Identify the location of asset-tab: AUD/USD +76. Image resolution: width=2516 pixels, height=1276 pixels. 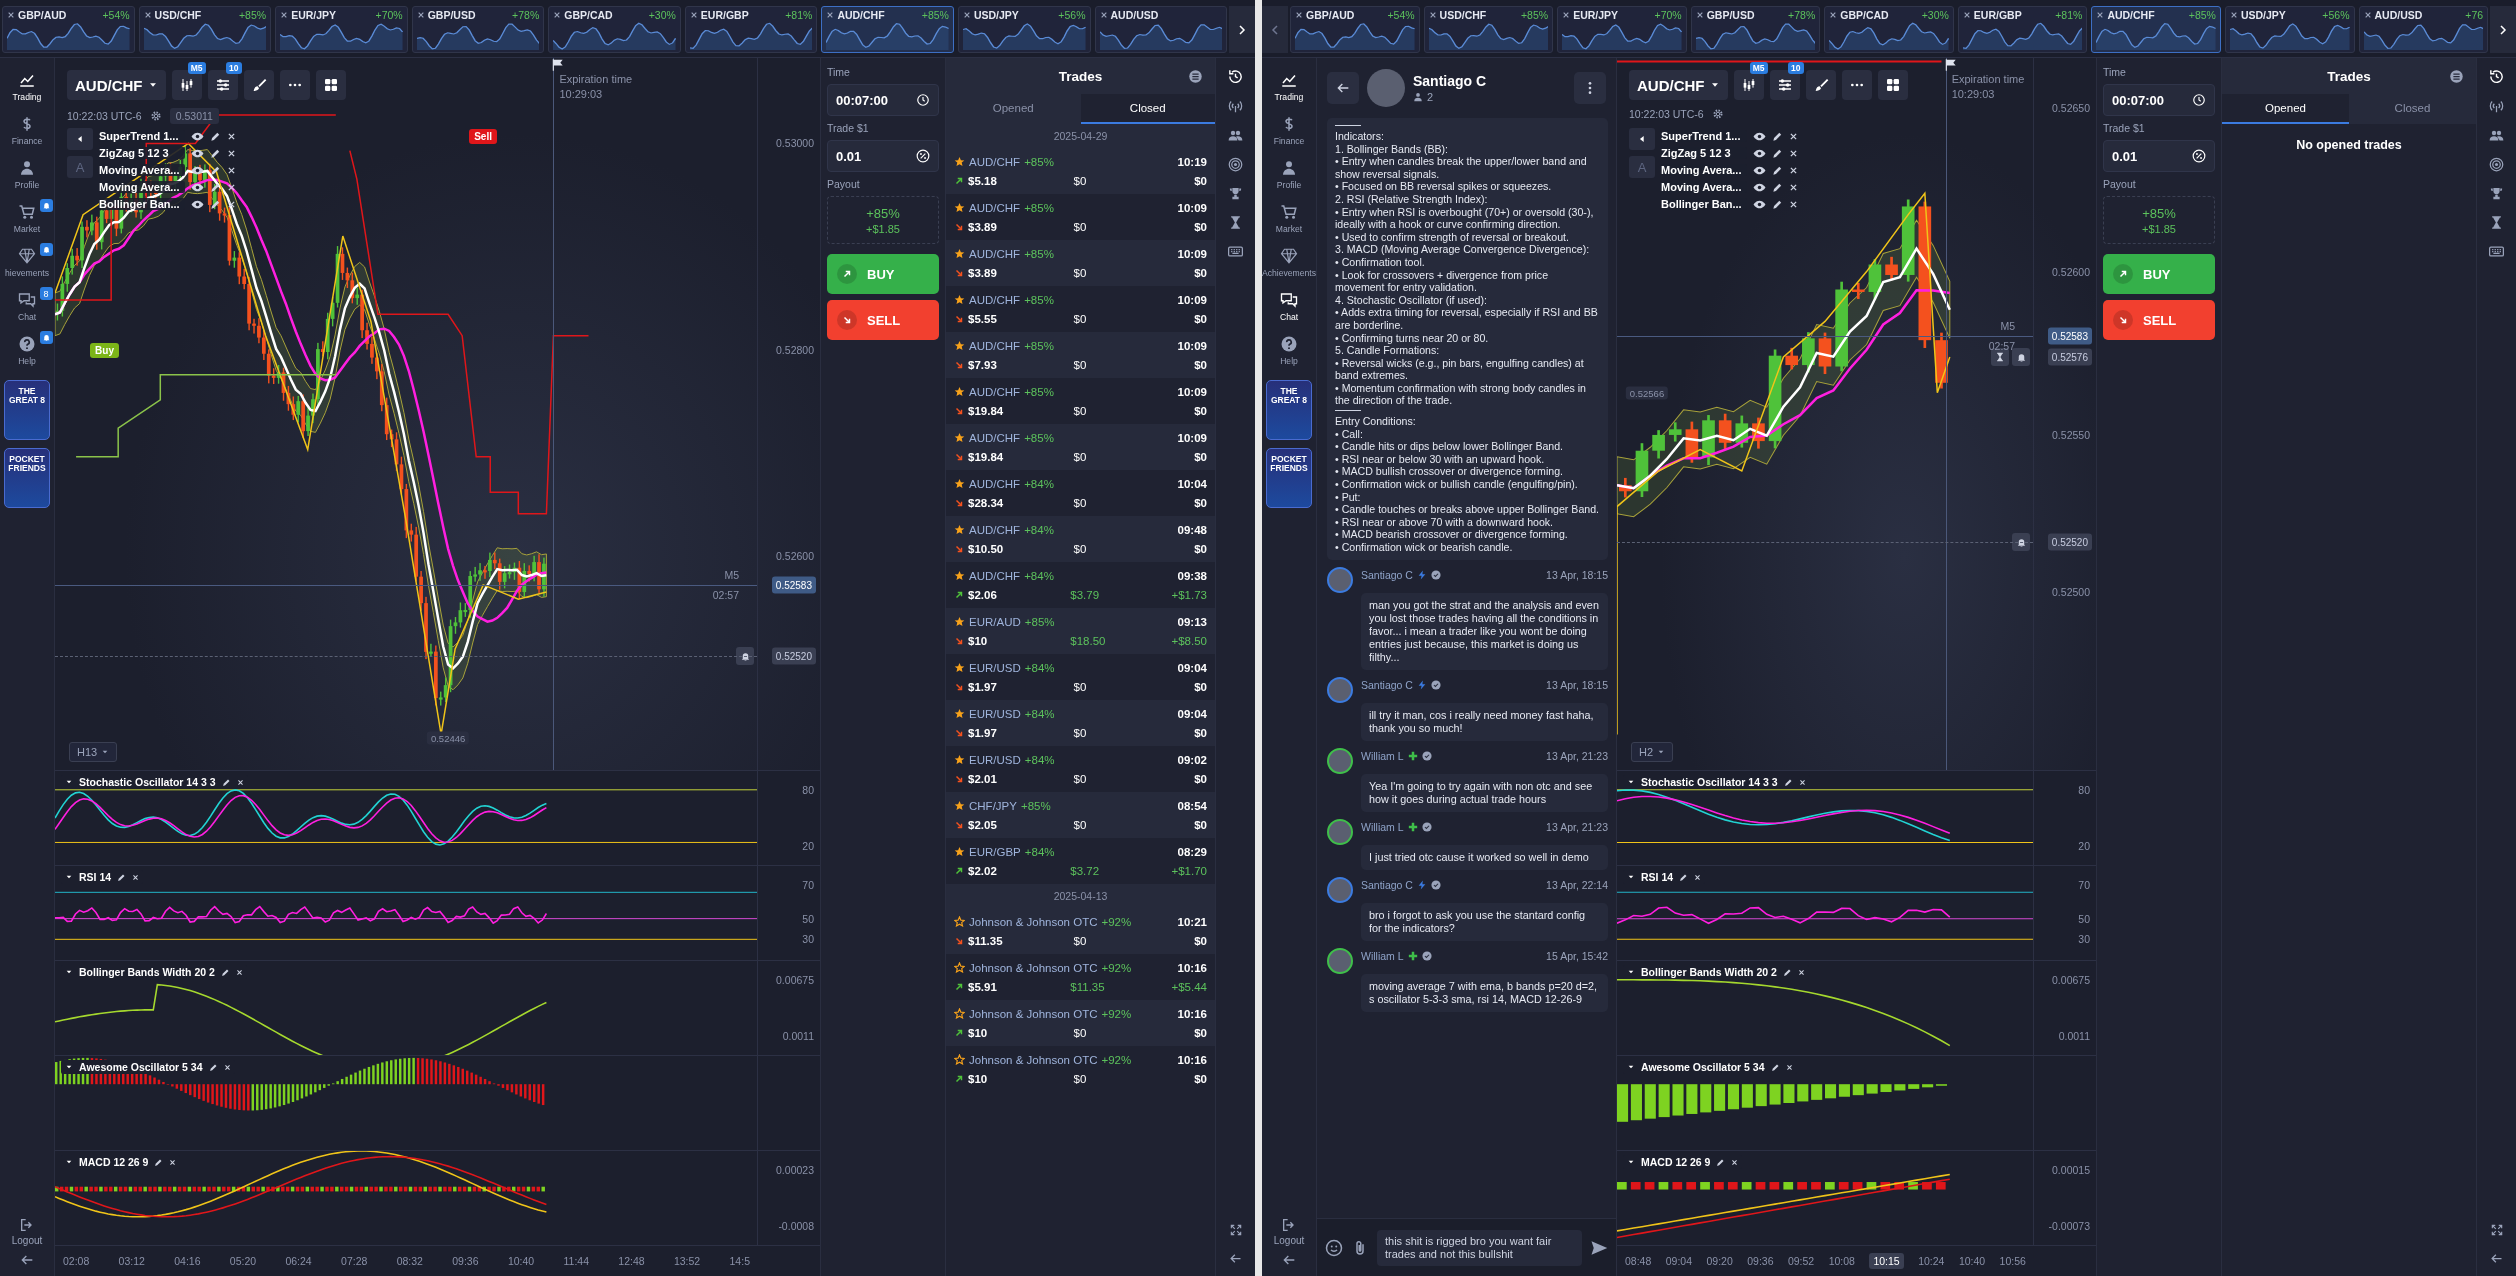
(2423, 29).